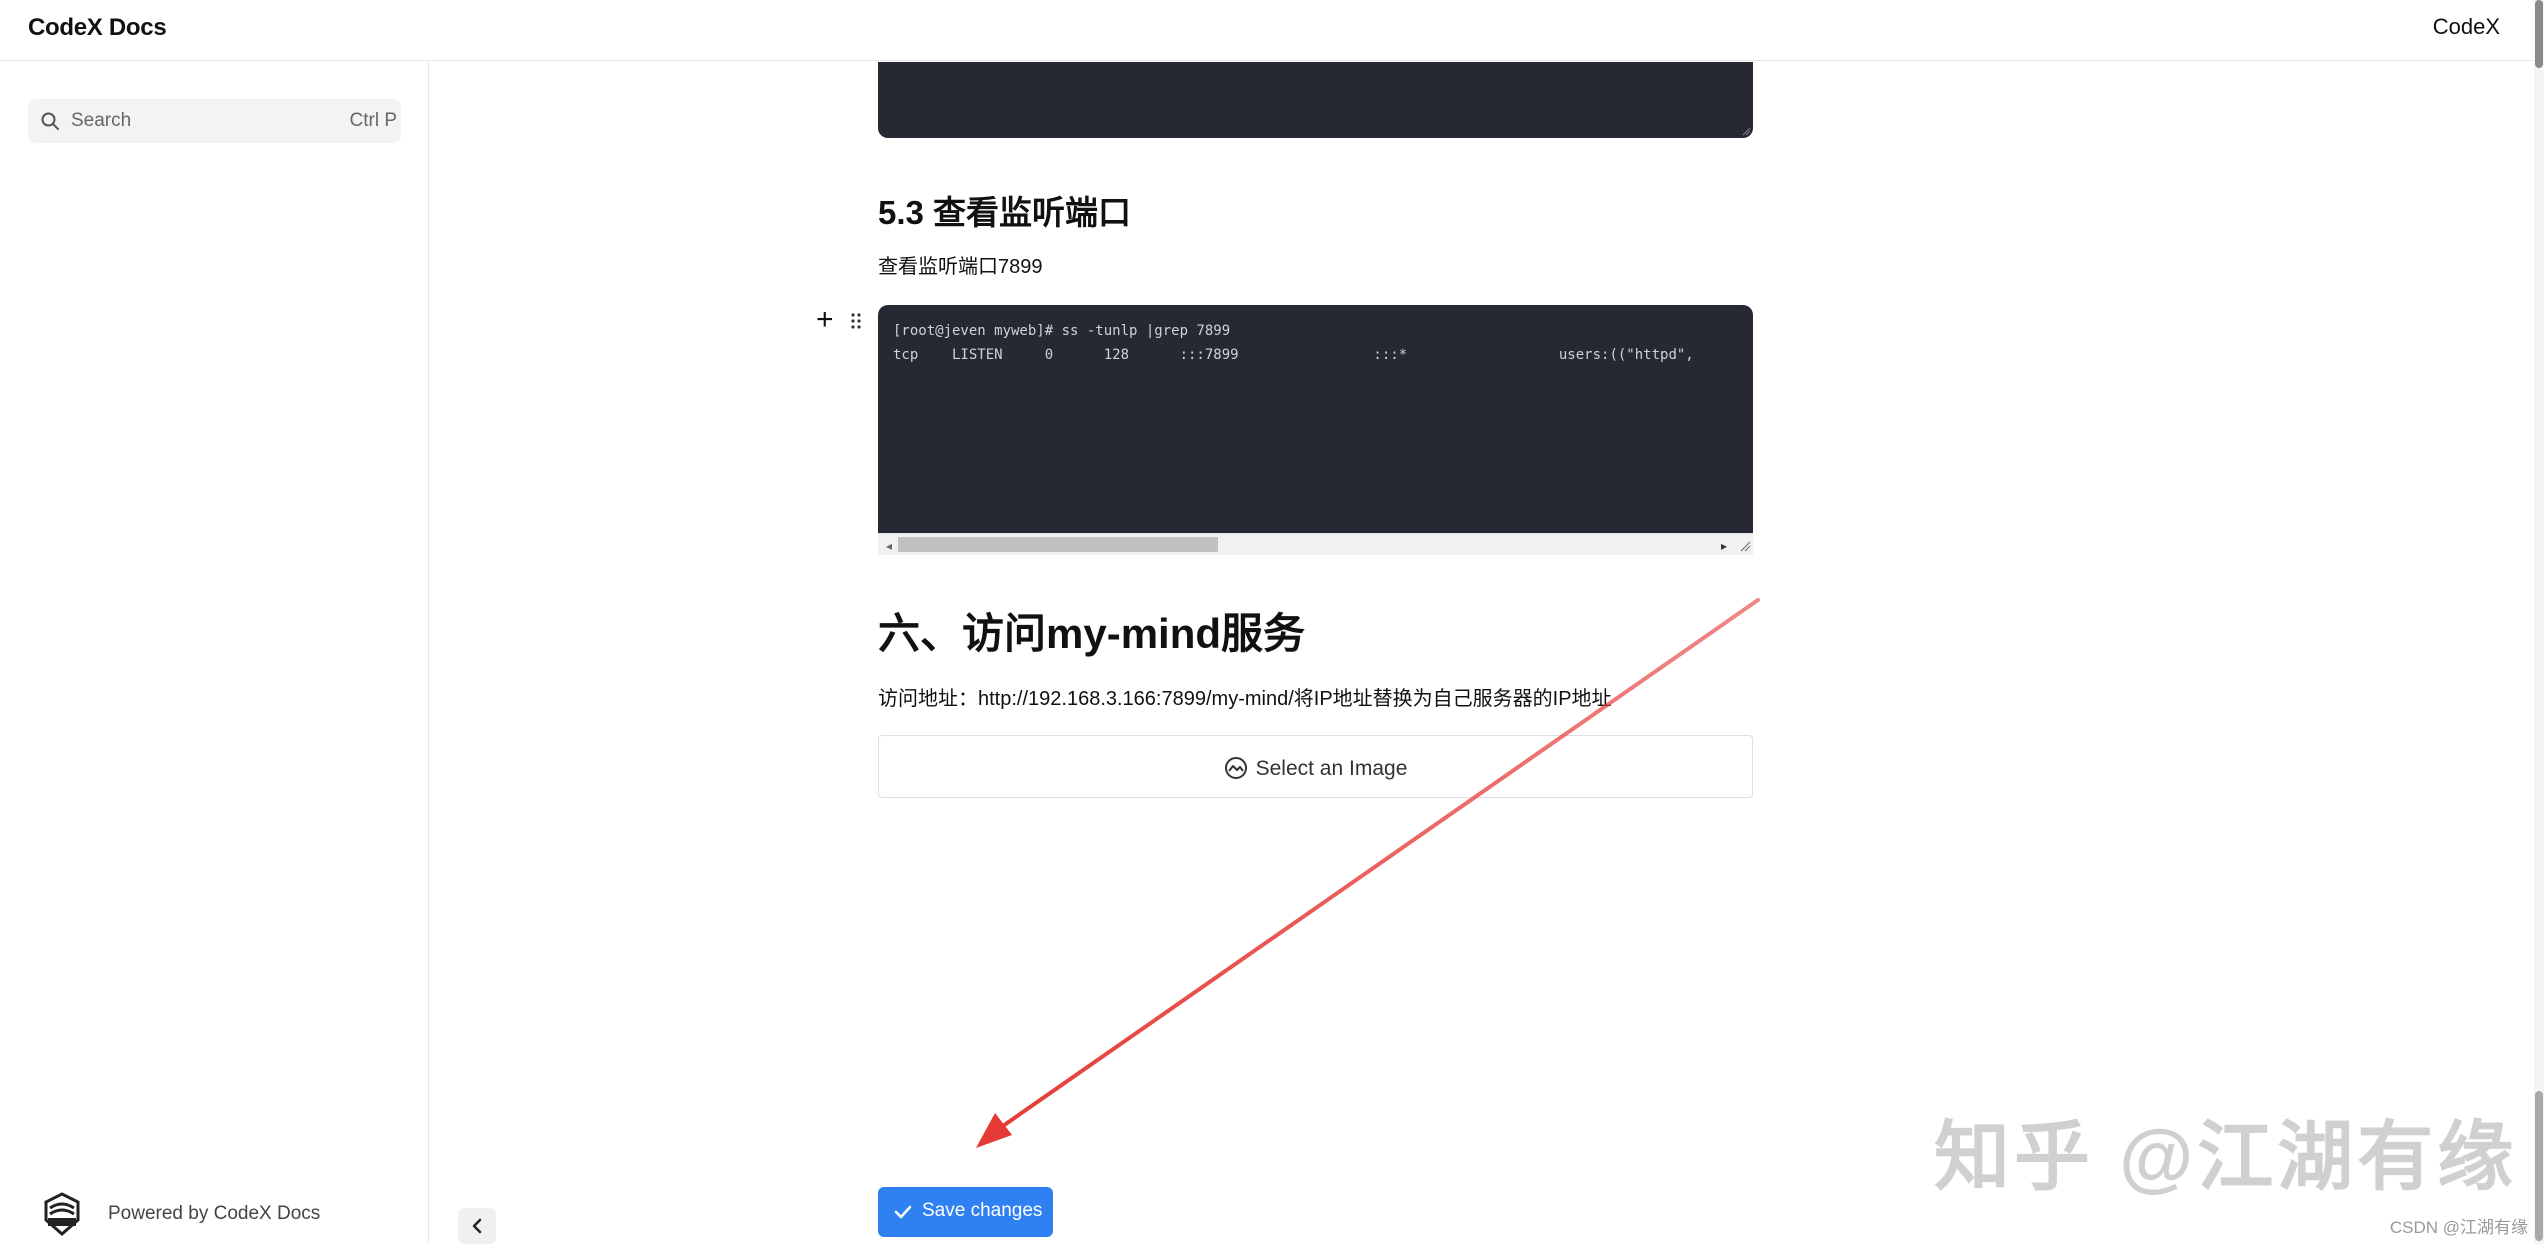 This screenshot has width=2544, height=1244. What do you see at coordinates (214, 1213) in the screenshot?
I see `powered-by-label: Powered by CodeX Docs` at bounding box center [214, 1213].